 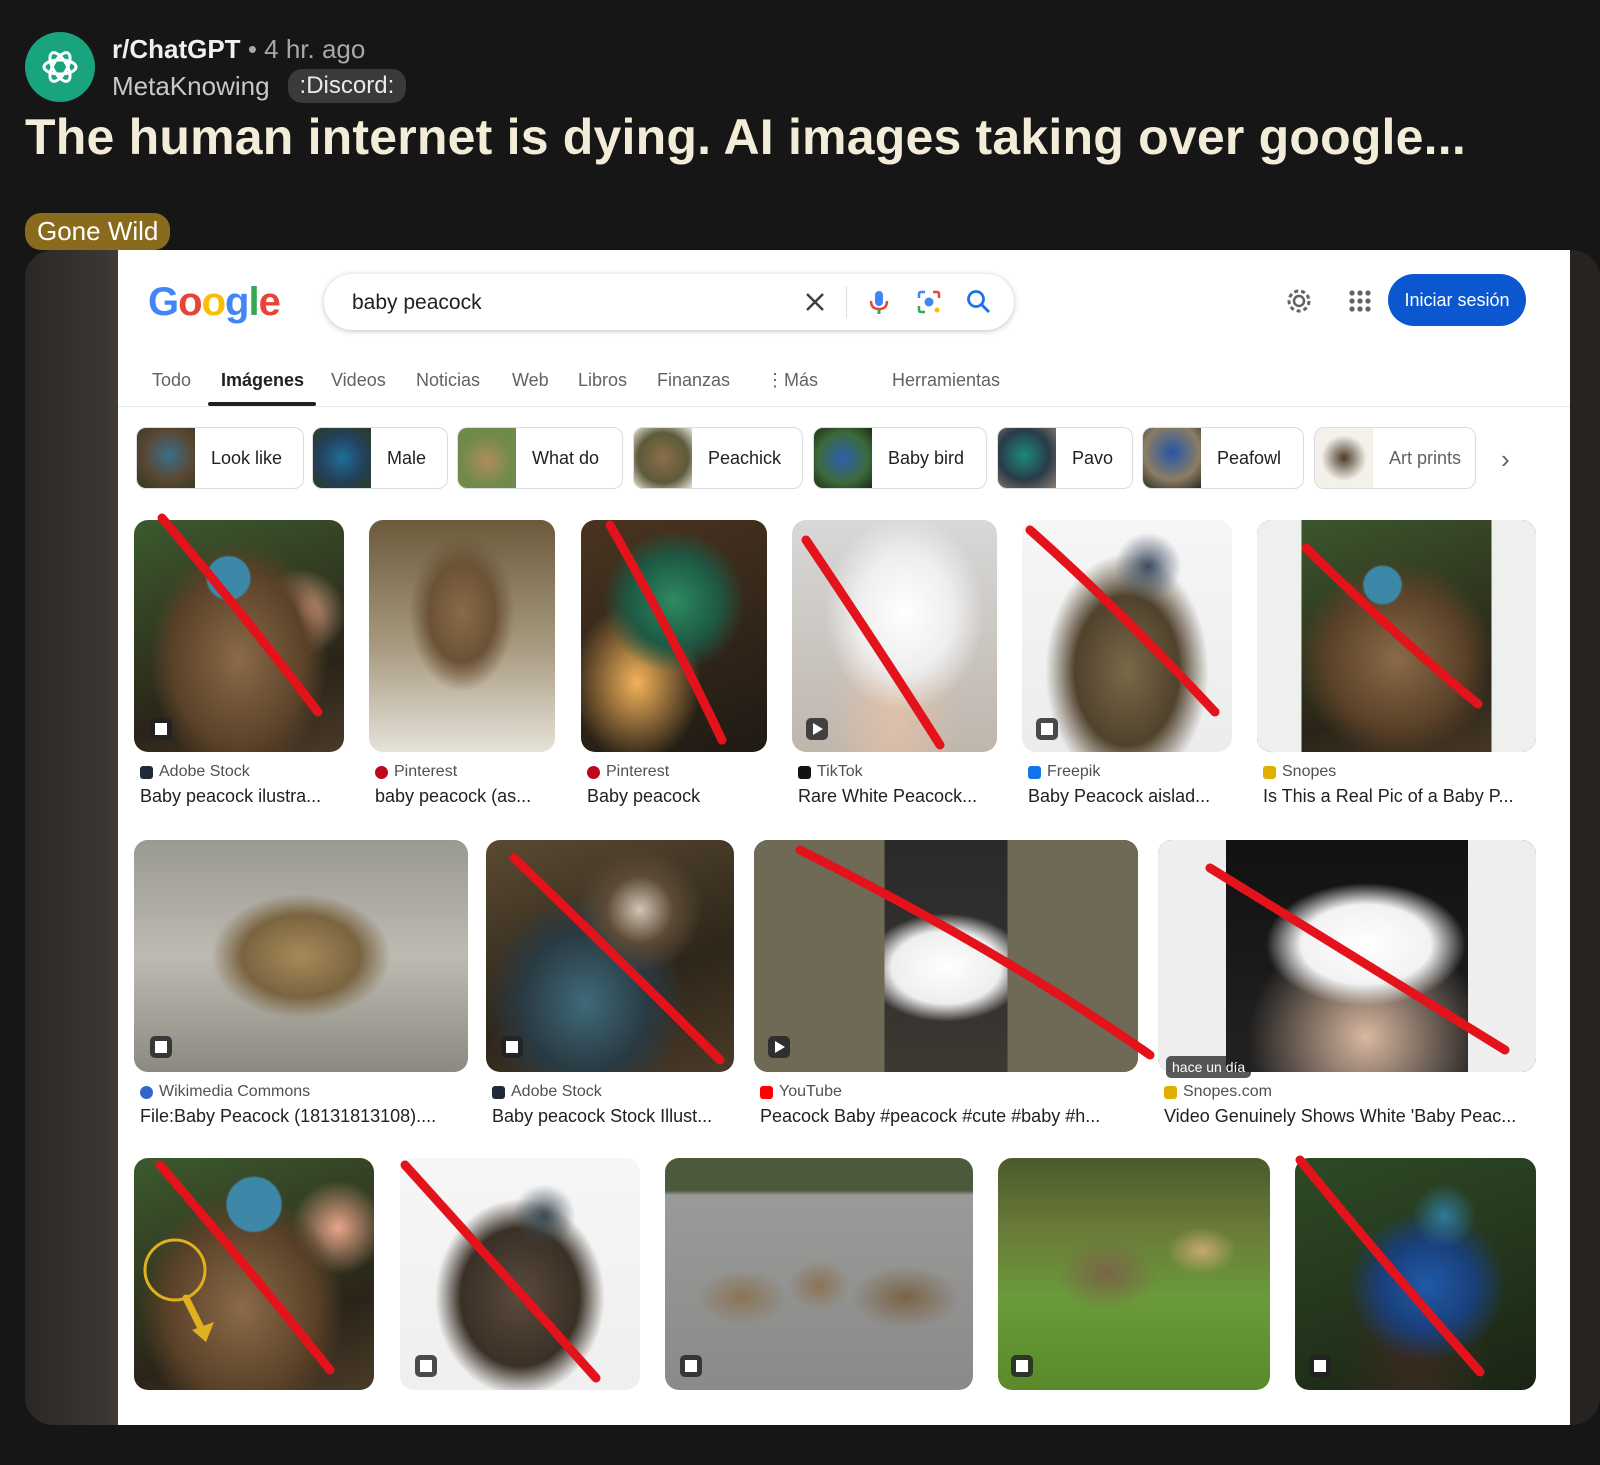 What do you see at coordinates (1457, 300) in the screenshot?
I see `sign-in-button: Iniciar sesión` at bounding box center [1457, 300].